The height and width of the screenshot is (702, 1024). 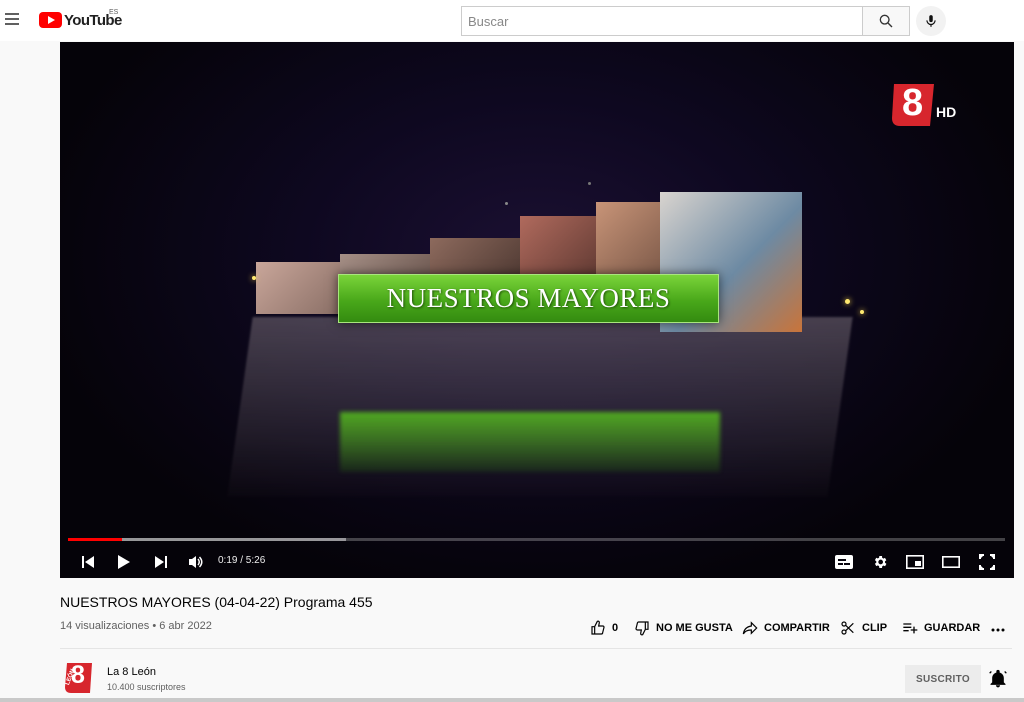 What do you see at coordinates (79, 677) in the screenshot?
I see `channel-avatar: 8 LEÓN` at bounding box center [79, 677].